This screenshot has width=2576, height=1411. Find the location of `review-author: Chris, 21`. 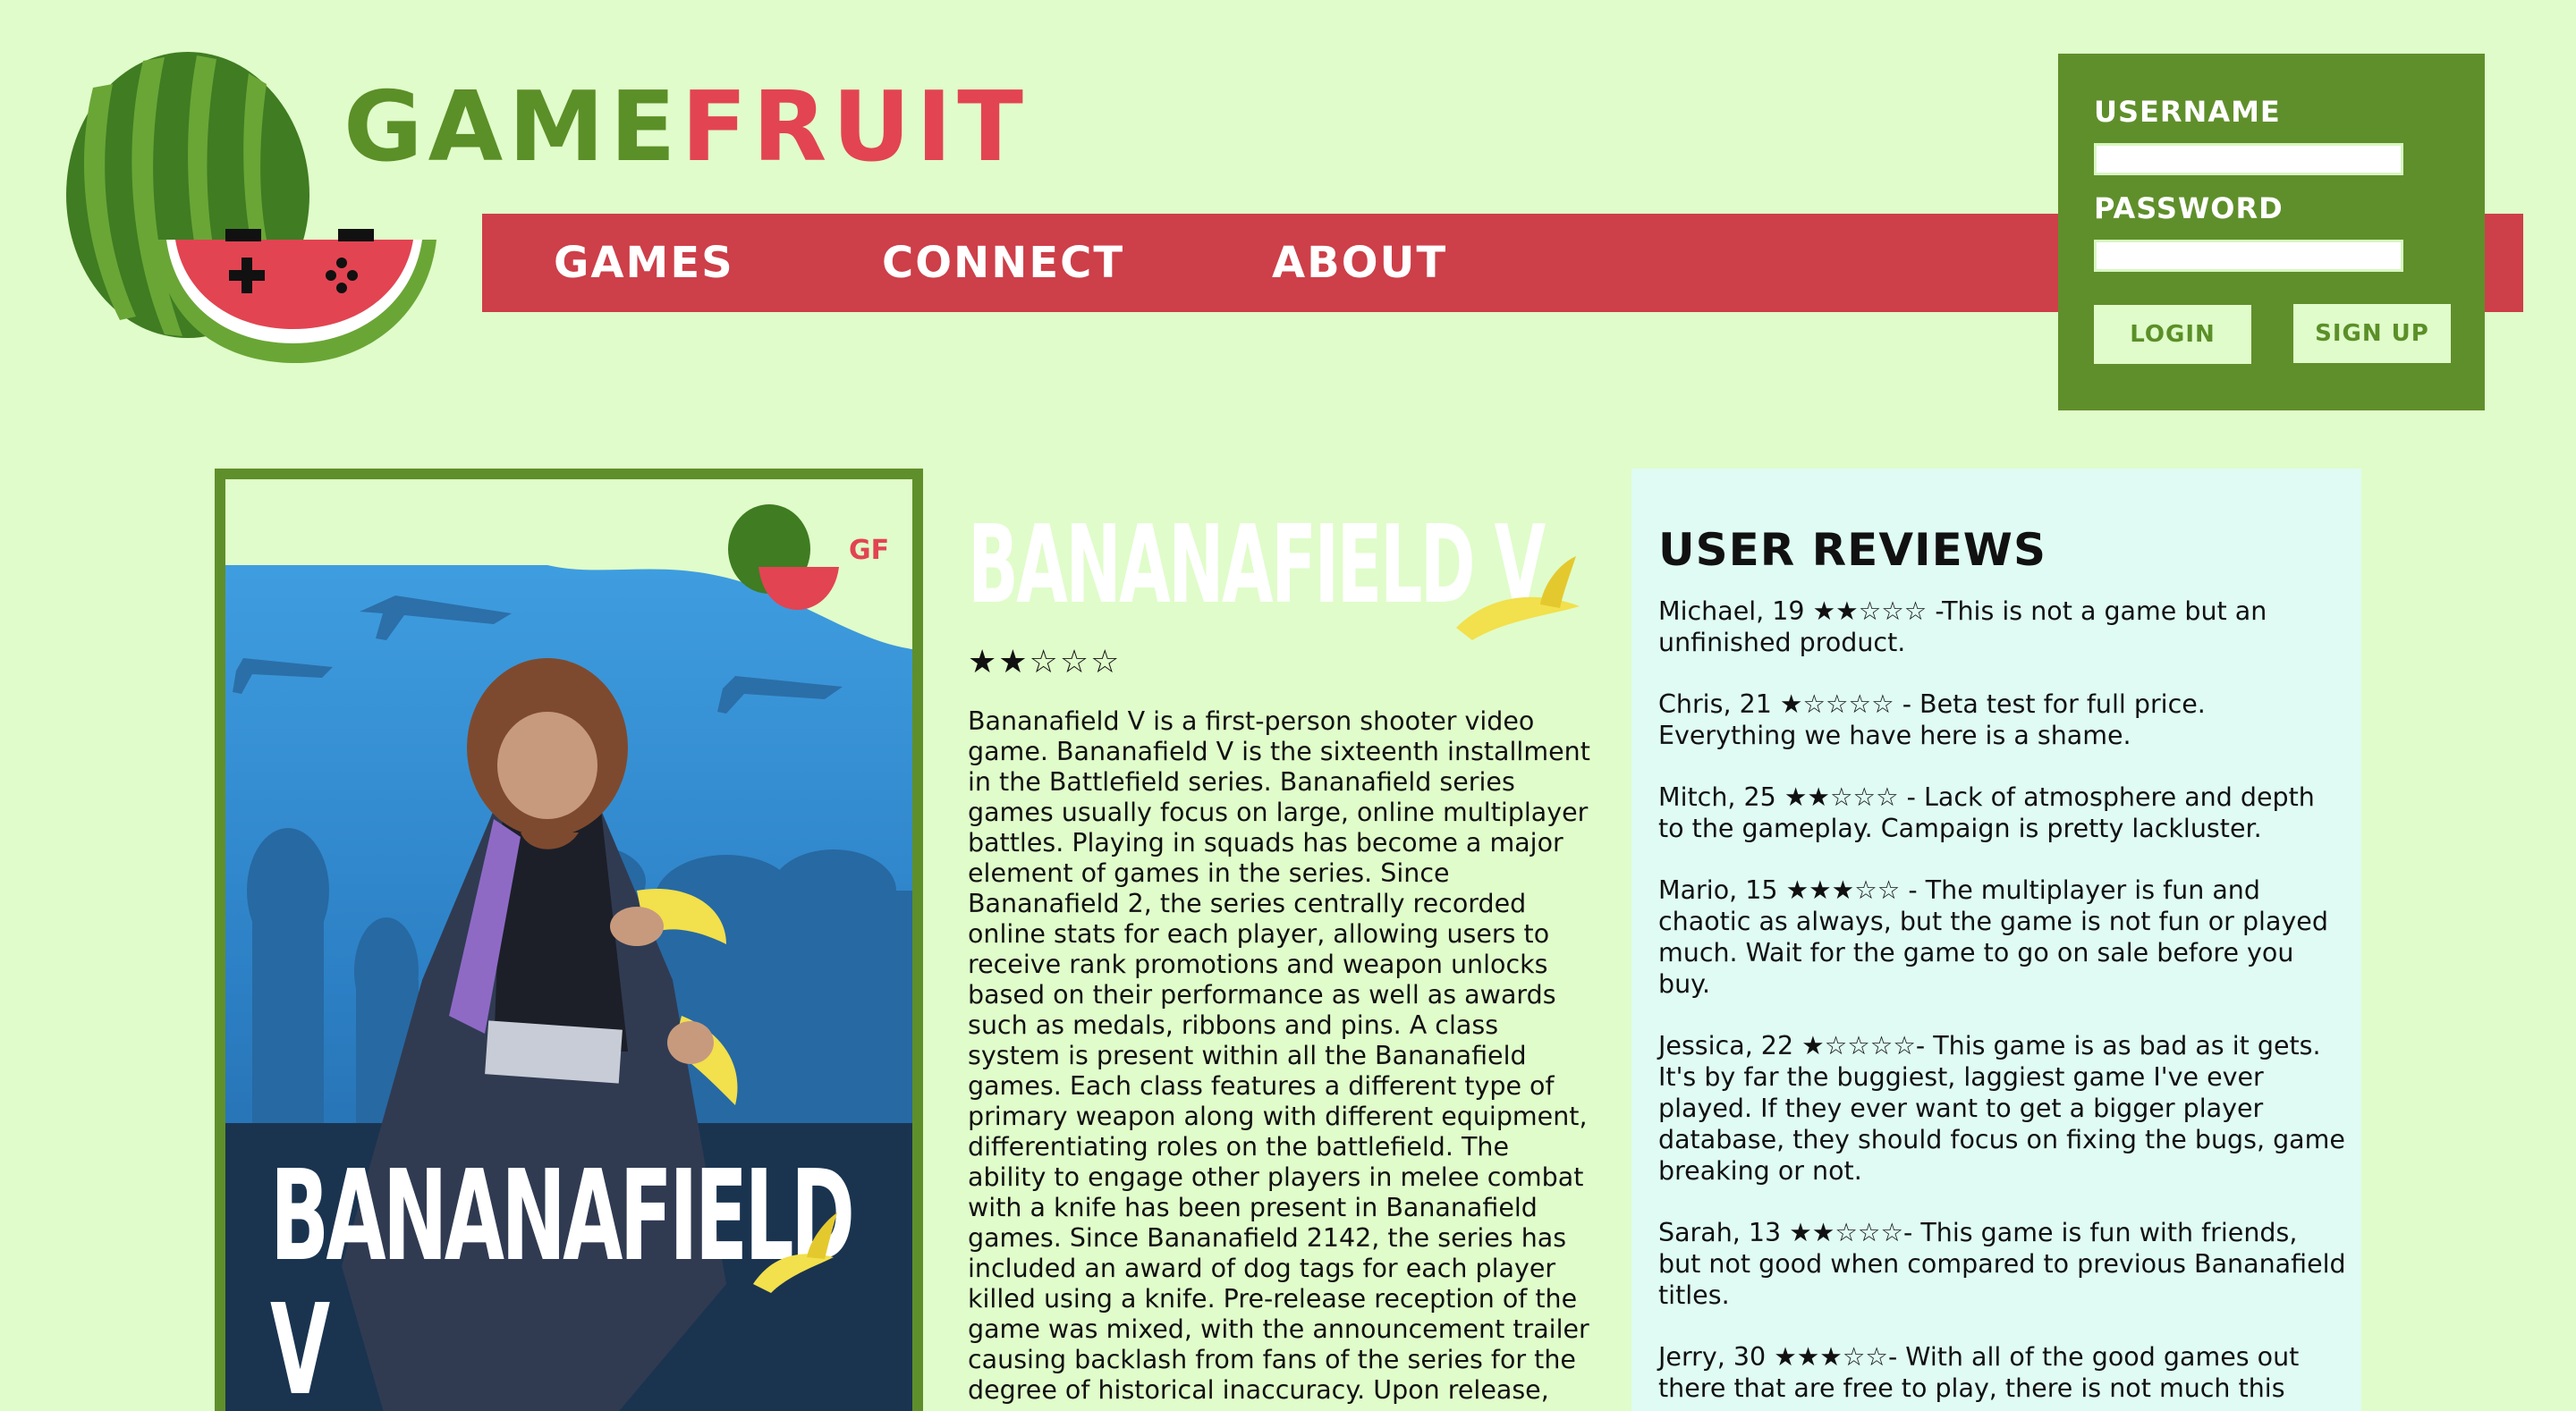

review-author: Chris, 21 is located at coordinates (1715, 704).